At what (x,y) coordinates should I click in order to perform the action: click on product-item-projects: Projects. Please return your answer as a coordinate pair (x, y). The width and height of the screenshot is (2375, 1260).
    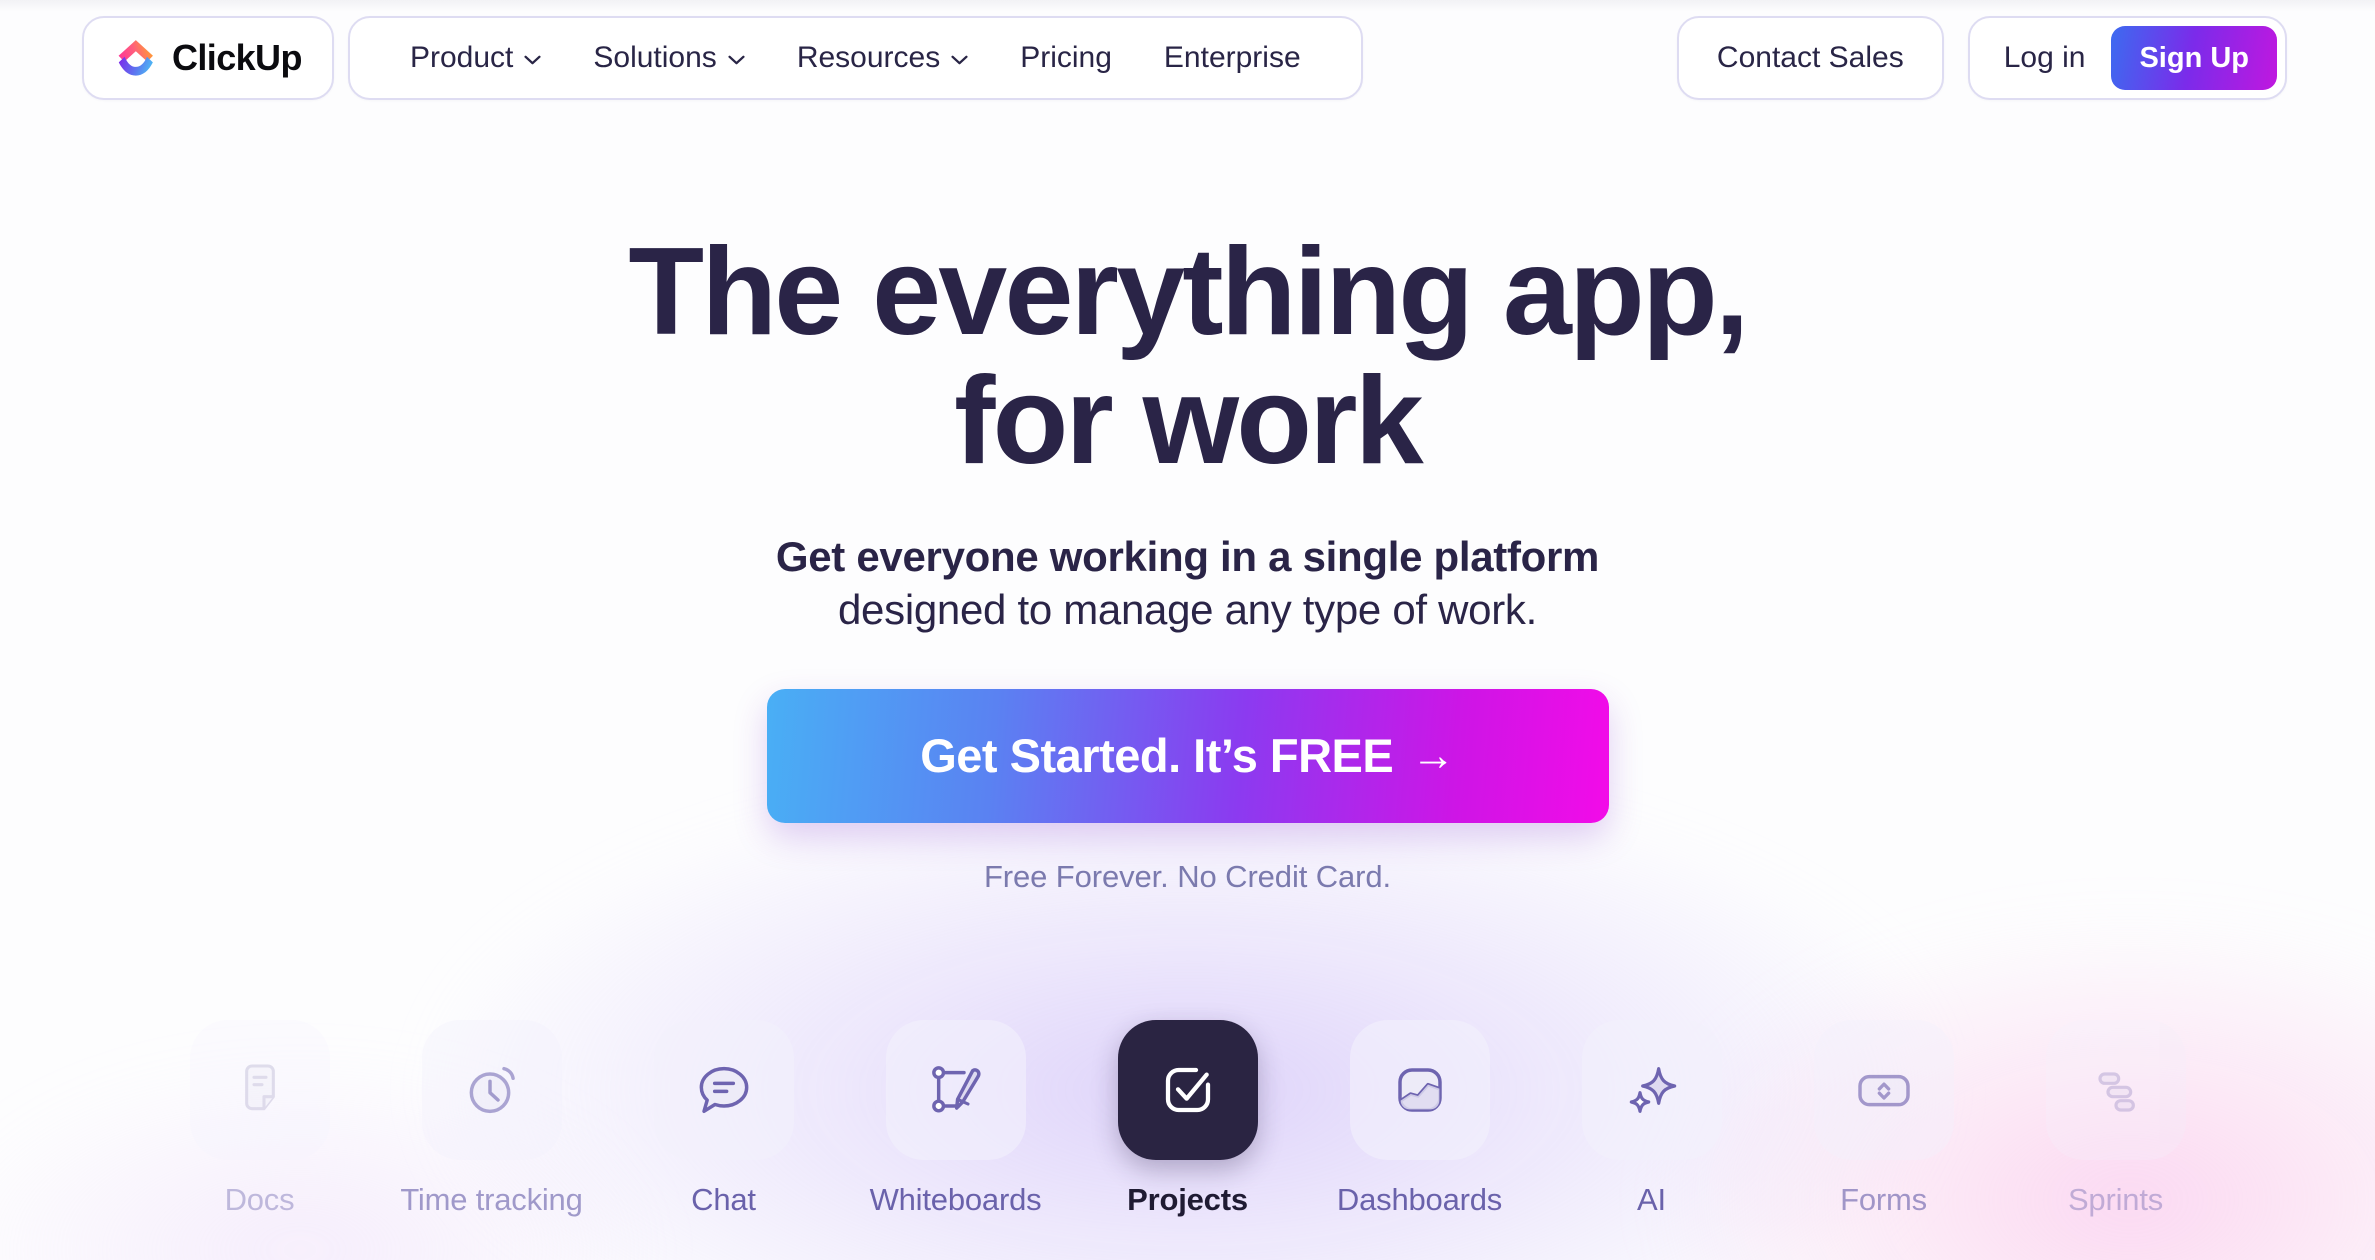
    Looking at the image, I should click on (1188, 1119).